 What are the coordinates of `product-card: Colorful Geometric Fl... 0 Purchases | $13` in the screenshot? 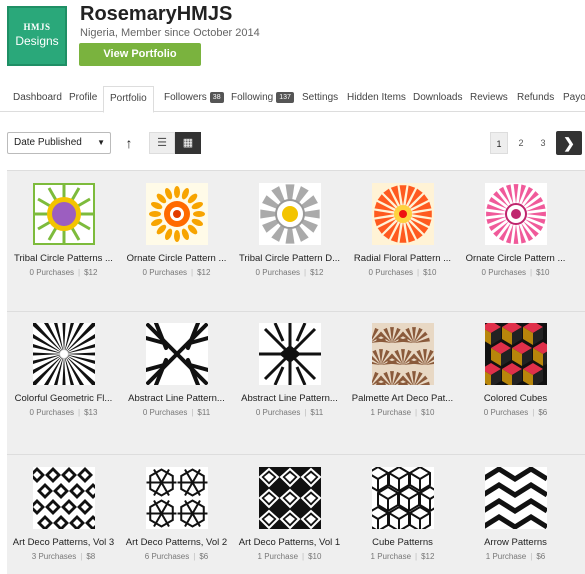 It's located at (63, 370).